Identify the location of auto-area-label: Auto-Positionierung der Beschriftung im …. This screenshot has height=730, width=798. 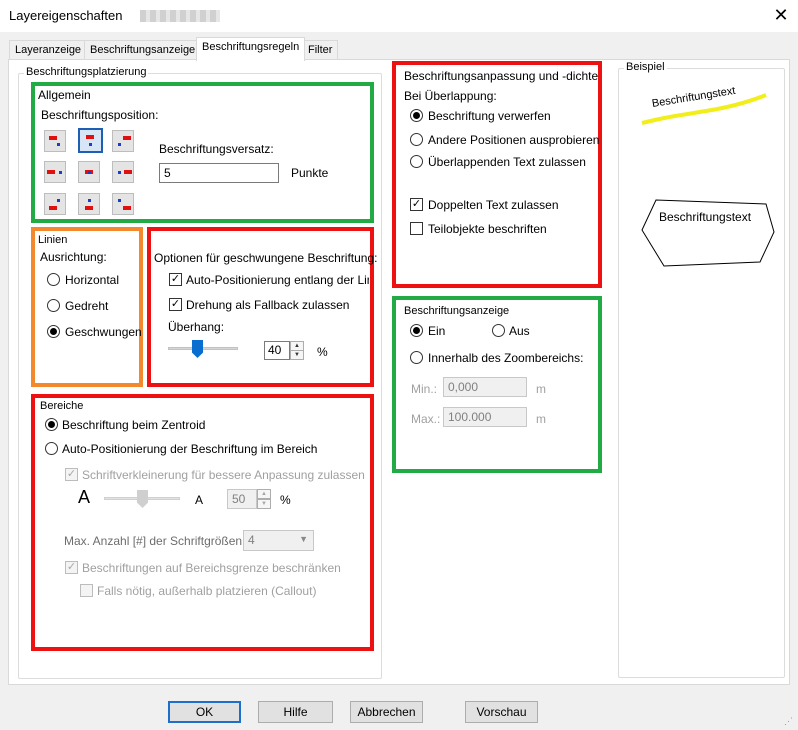
(190, 449).